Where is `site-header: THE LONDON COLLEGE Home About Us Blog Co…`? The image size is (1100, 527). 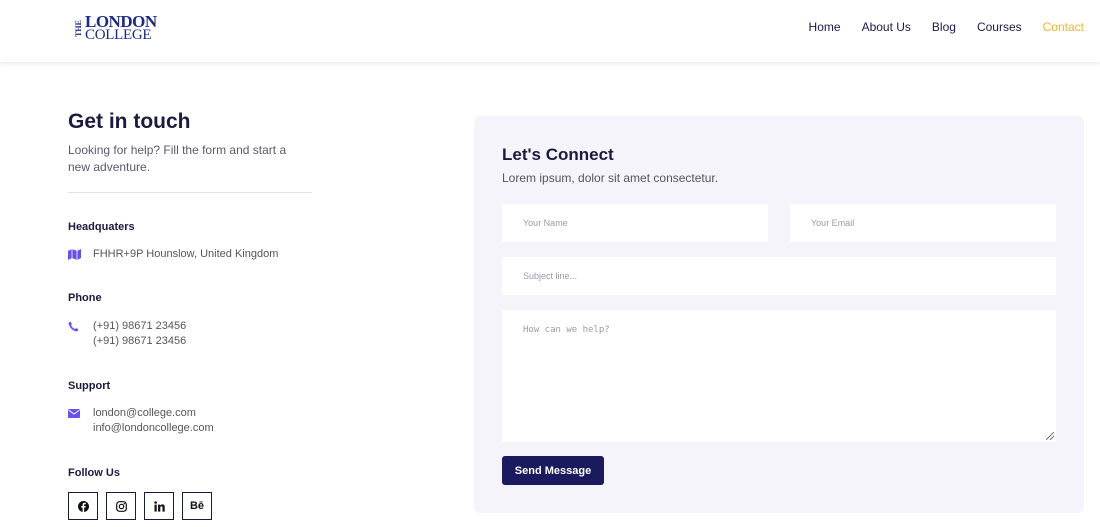 site-header: THE LONDON COLLEGE Home About Us Blog Co… is located at coordinates (550, 31).